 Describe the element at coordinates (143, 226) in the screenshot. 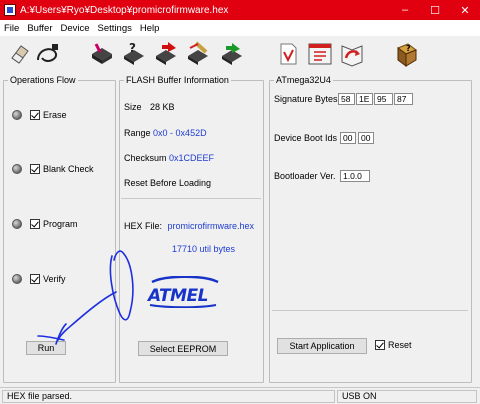

I see `hex-file-label: HEX File:` at that location.